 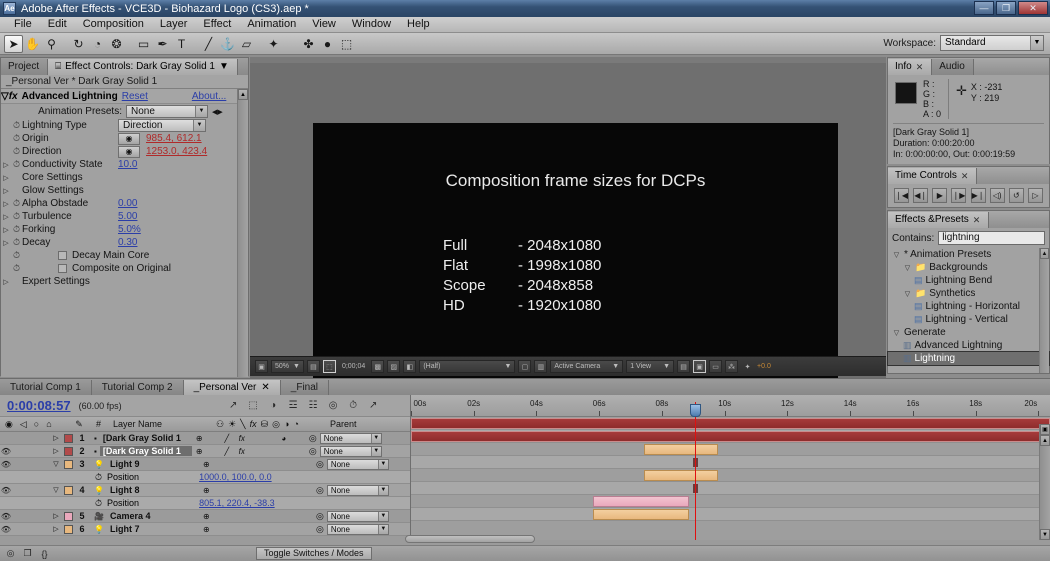 I want to click on channel-rgb-icon: ◧, so click(x=410, y=366).